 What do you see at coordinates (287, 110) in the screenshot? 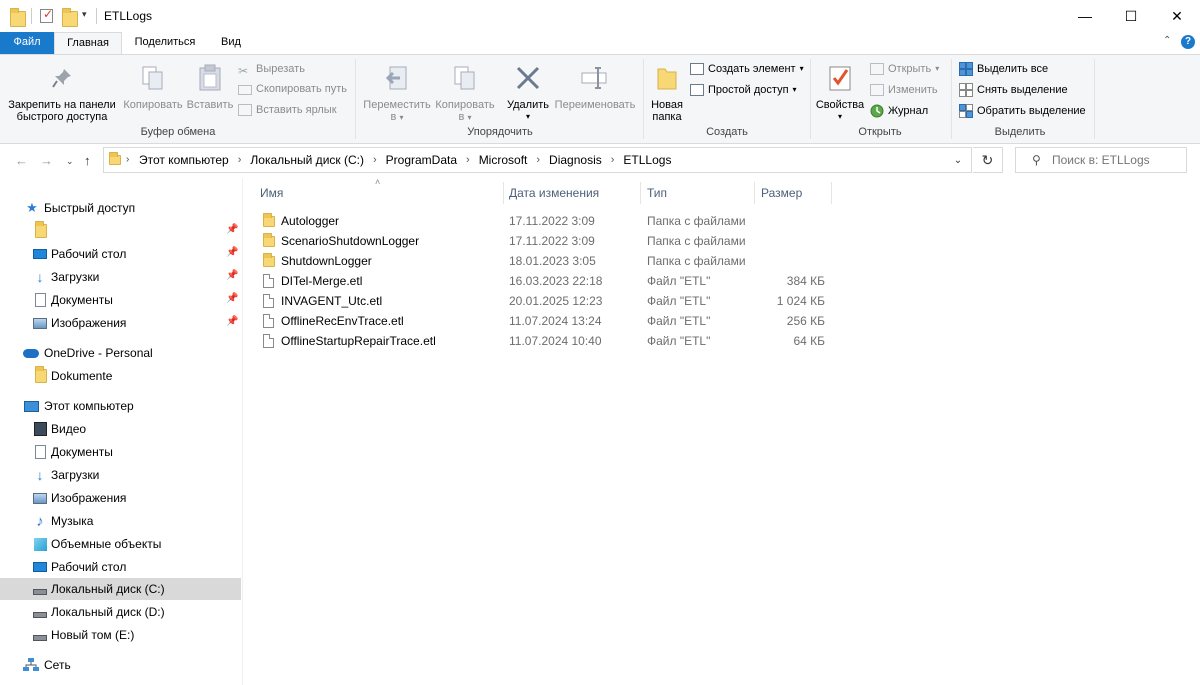
I see `paste-shortcut-button: Вставить ярлык` at bounding box center [287, 110].